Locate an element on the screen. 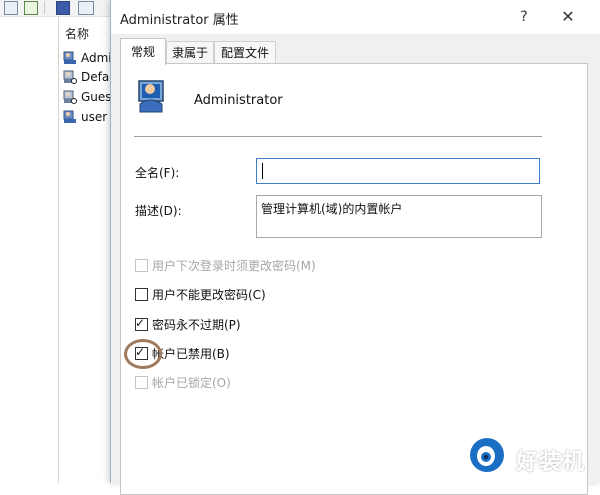  user-name: Gues is located at coordinates (96, 97).